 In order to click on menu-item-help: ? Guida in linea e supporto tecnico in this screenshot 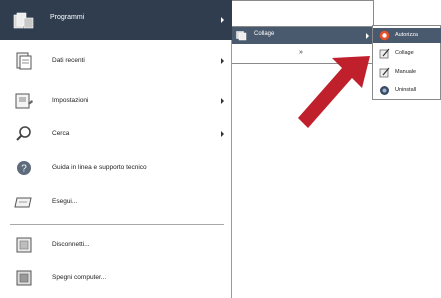, I will do `click(116, 168)`.